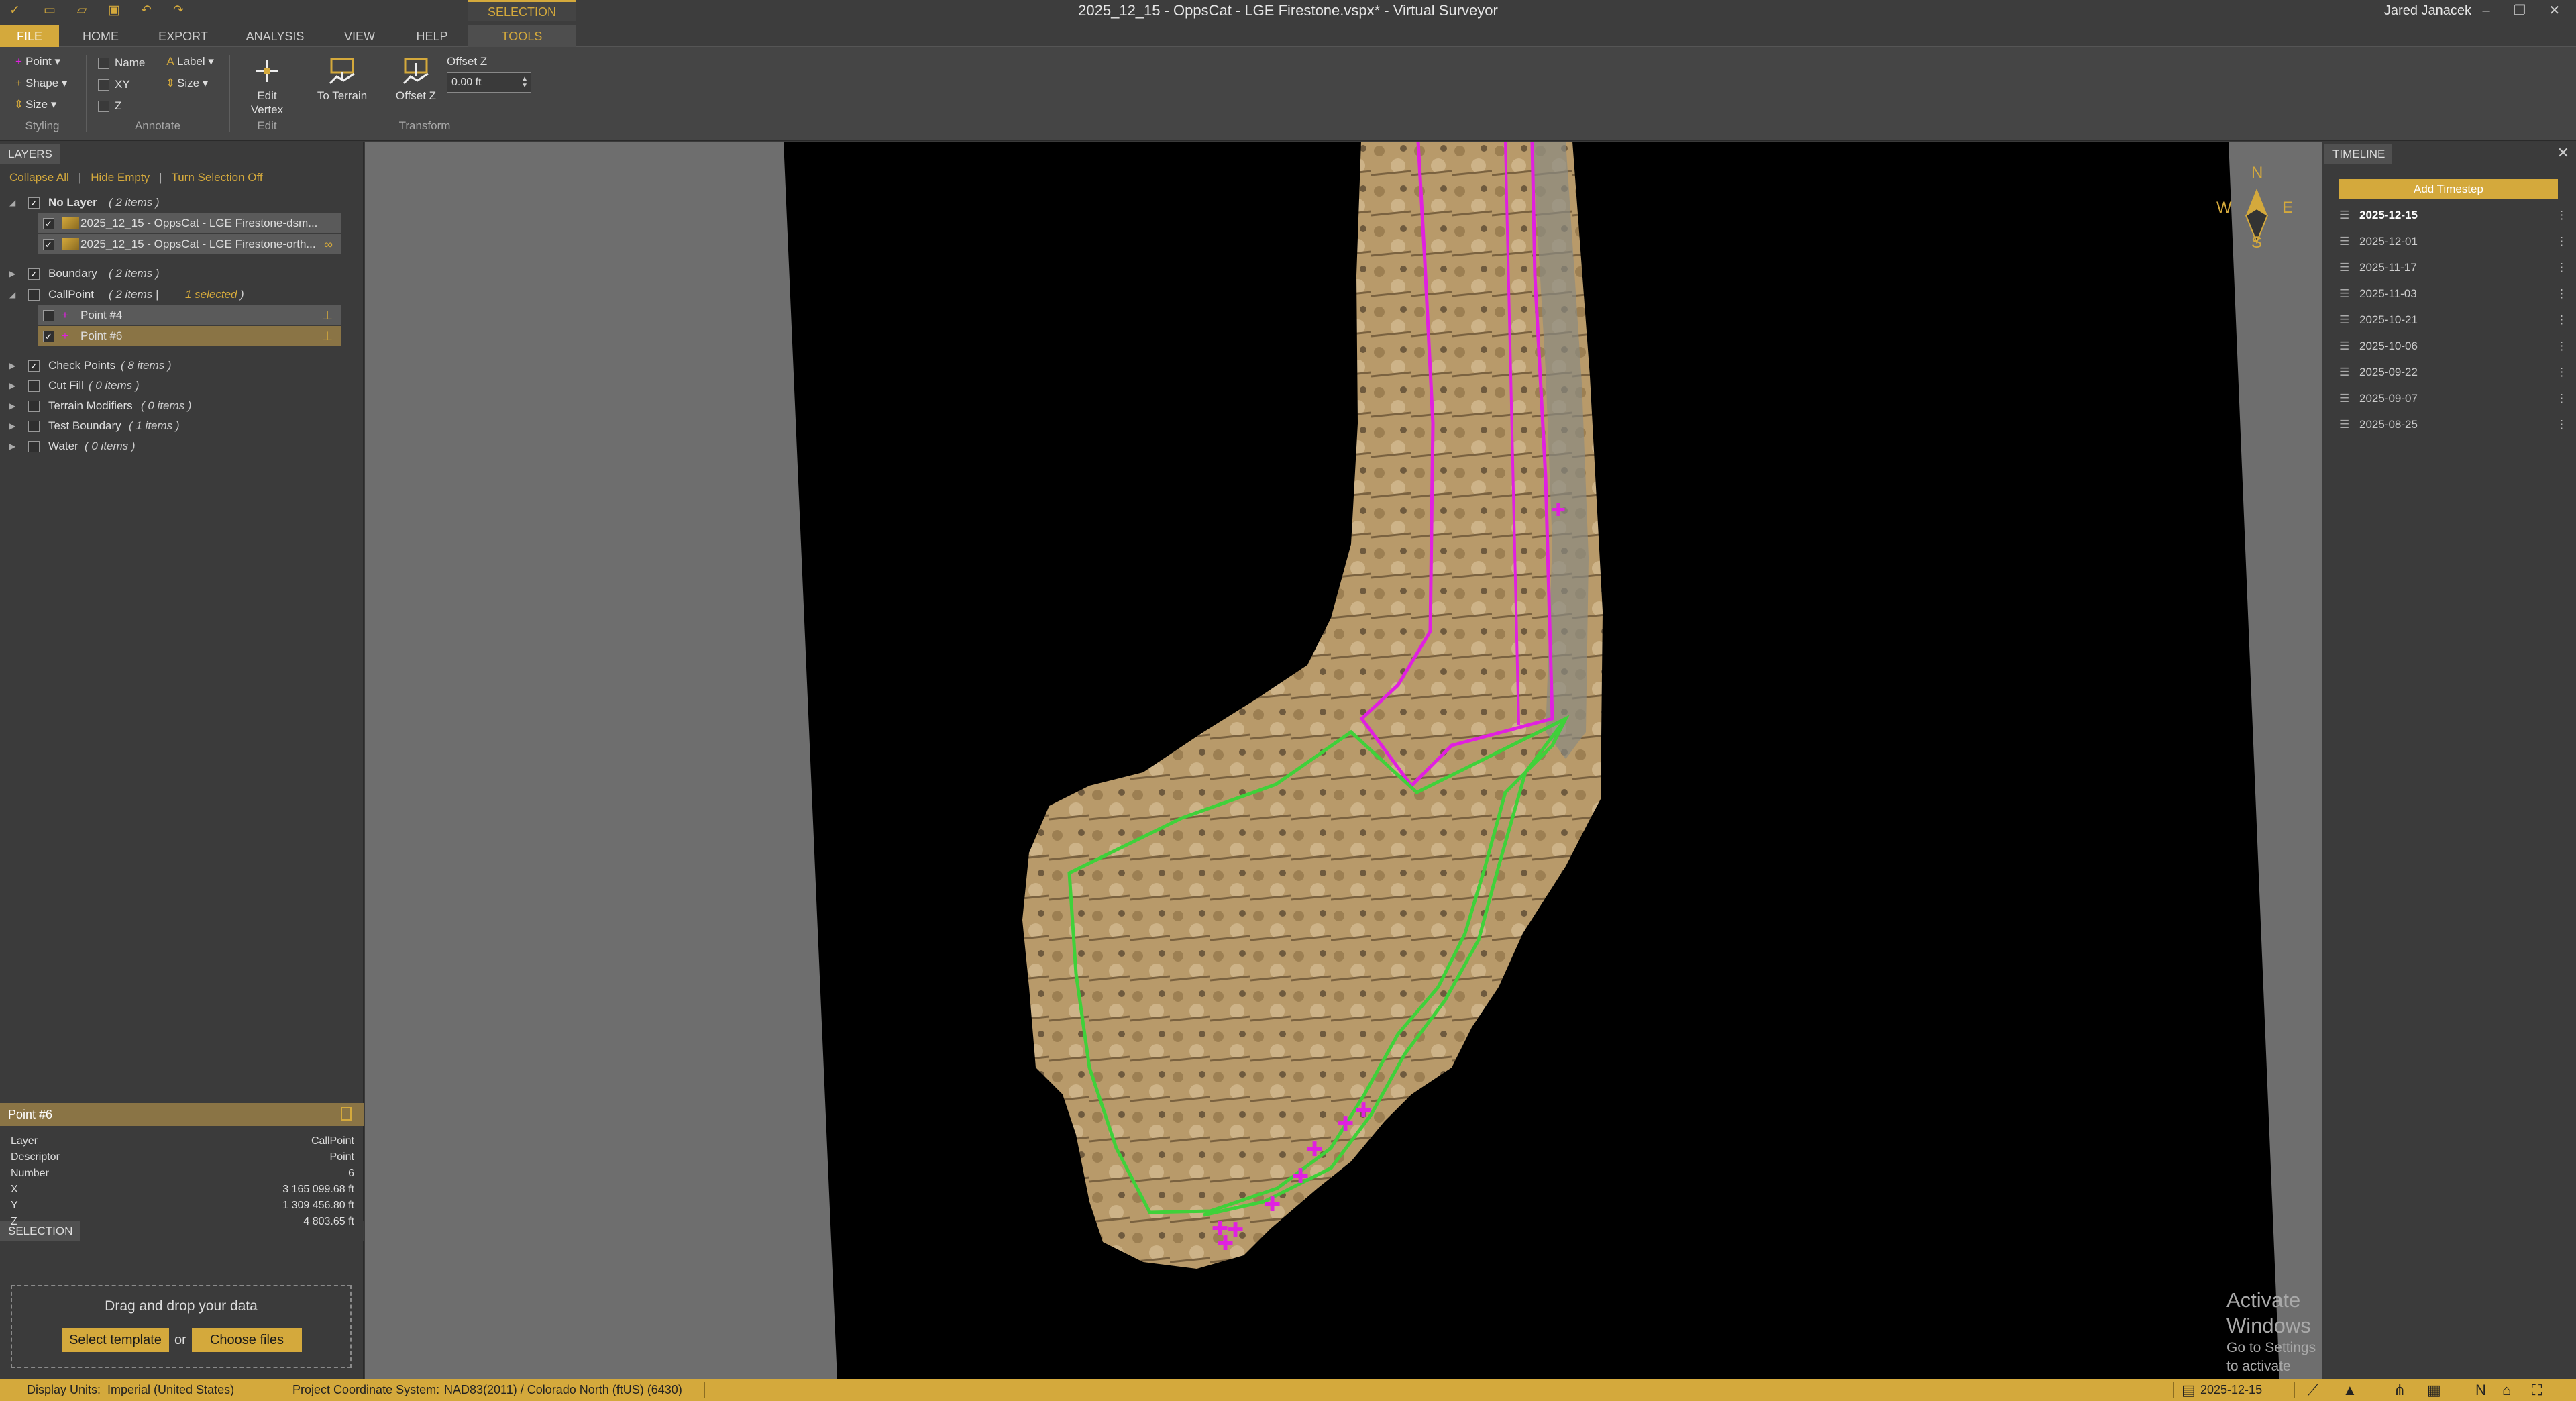 Image resolution: width=2576 pixels, height=1401 pixels. What do you see at coordinates (524, 82) in the screenshot?
I see `spinner-arrows-icon: ▲ ▼` at bounding box center [524, 82].